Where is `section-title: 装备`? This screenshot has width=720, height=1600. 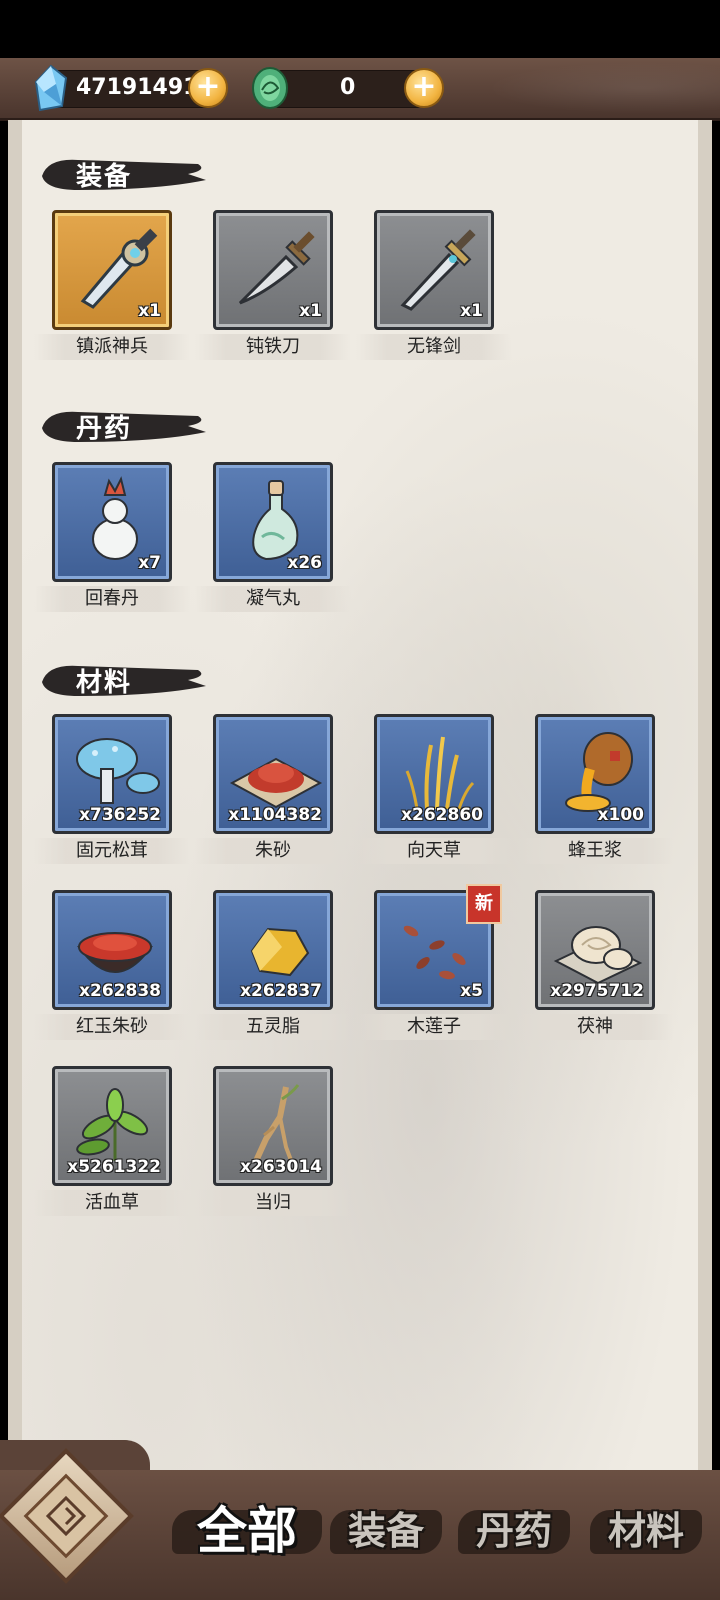 section-title: 装备 is located at coordinates (104, 177).